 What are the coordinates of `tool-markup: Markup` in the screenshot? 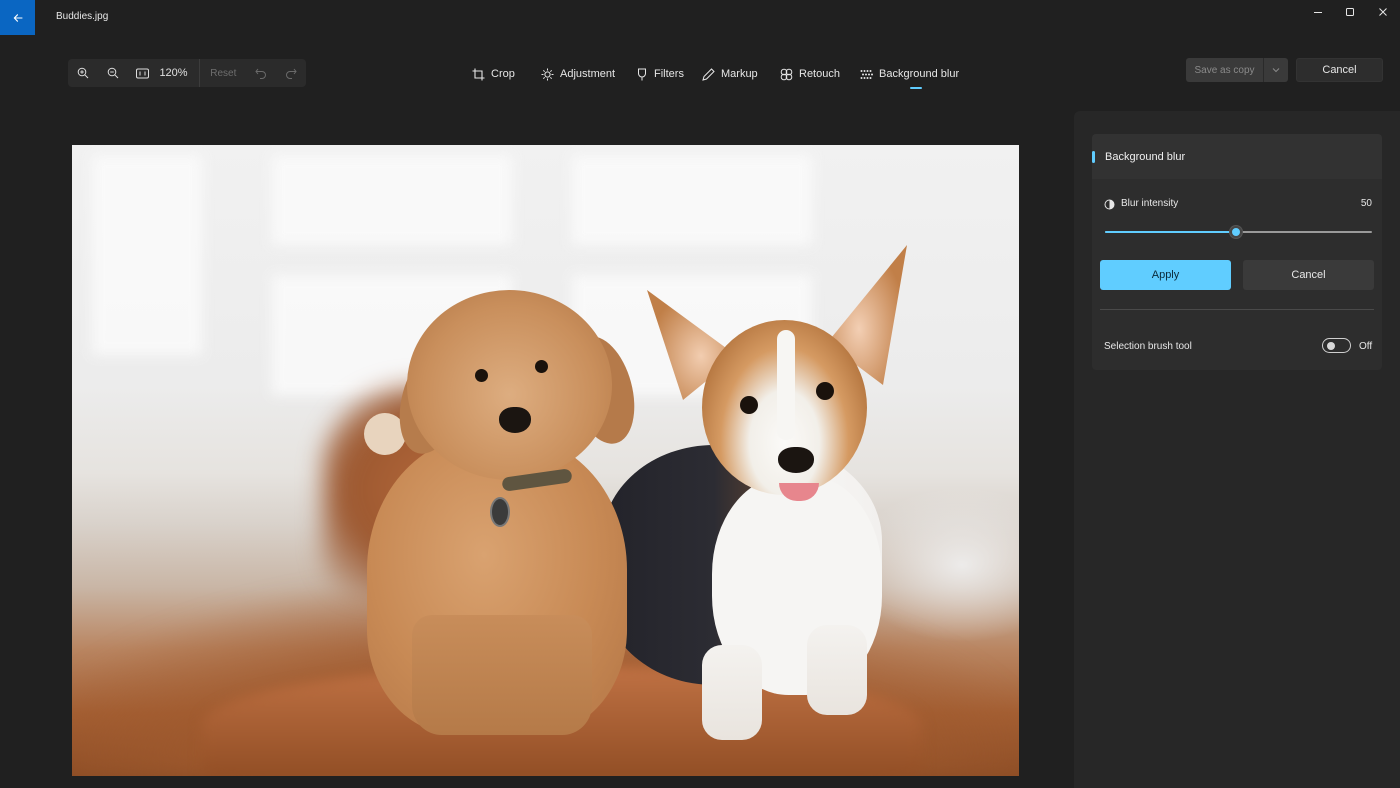 It's located at (730, 74).